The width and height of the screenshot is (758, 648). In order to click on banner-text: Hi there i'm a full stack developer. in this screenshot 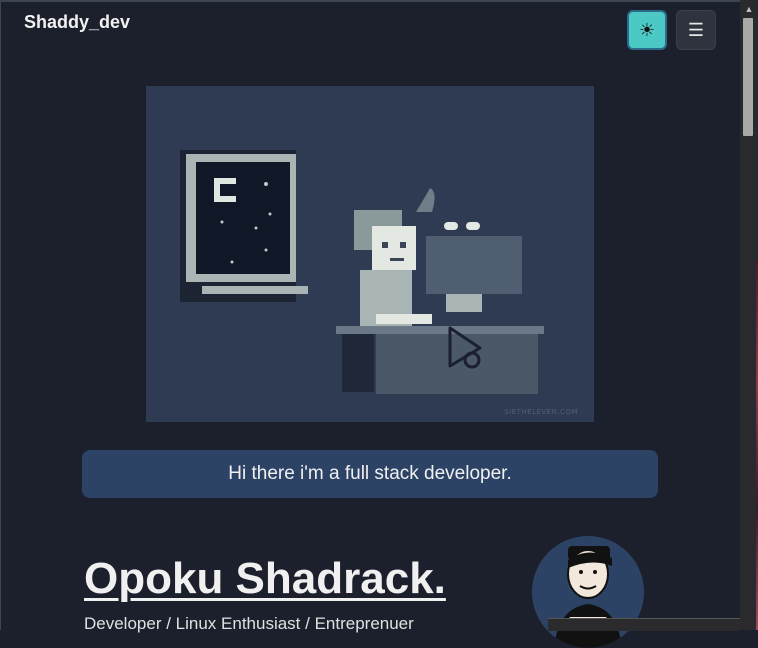, I will do `click(370, 473)`.